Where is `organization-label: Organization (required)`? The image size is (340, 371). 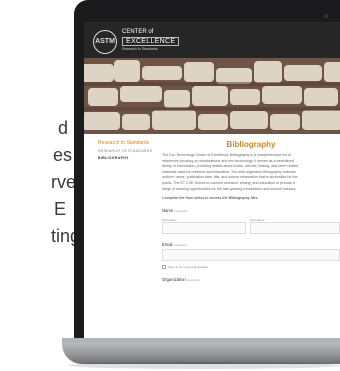 organization-label: Organization (required) is located at coordinates (251, 279).